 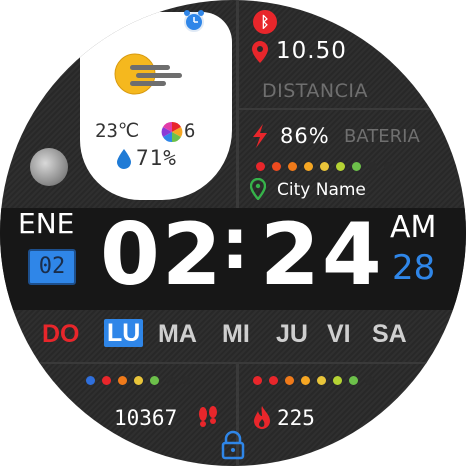 What do you see at coordinates (292, 334) in the screenshot?
I see `weekday-ju: JU` at bounding box center [292, 334].